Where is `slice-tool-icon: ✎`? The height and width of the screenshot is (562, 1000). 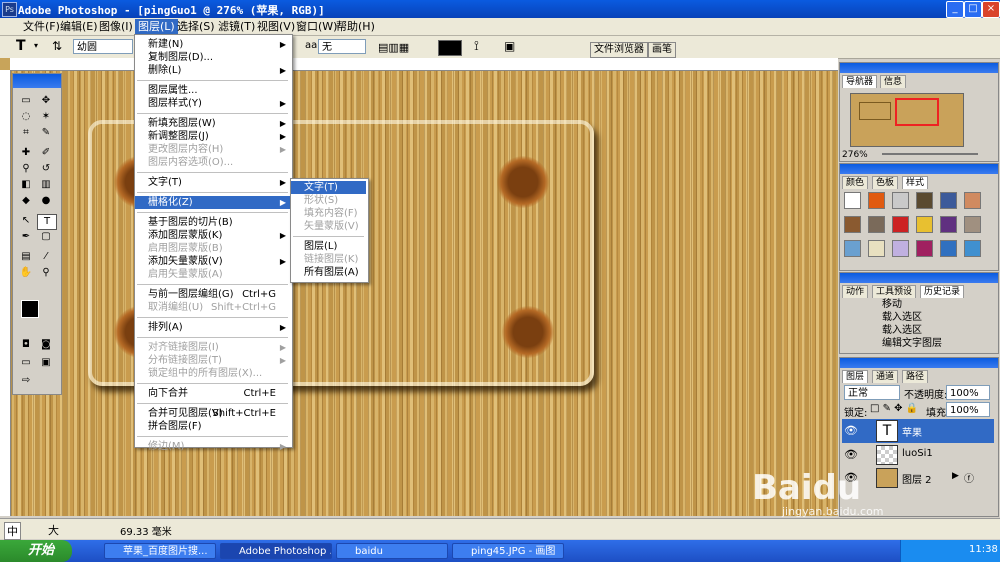 slice-tool-icon: ✎ is located at coordinates (46, 133).